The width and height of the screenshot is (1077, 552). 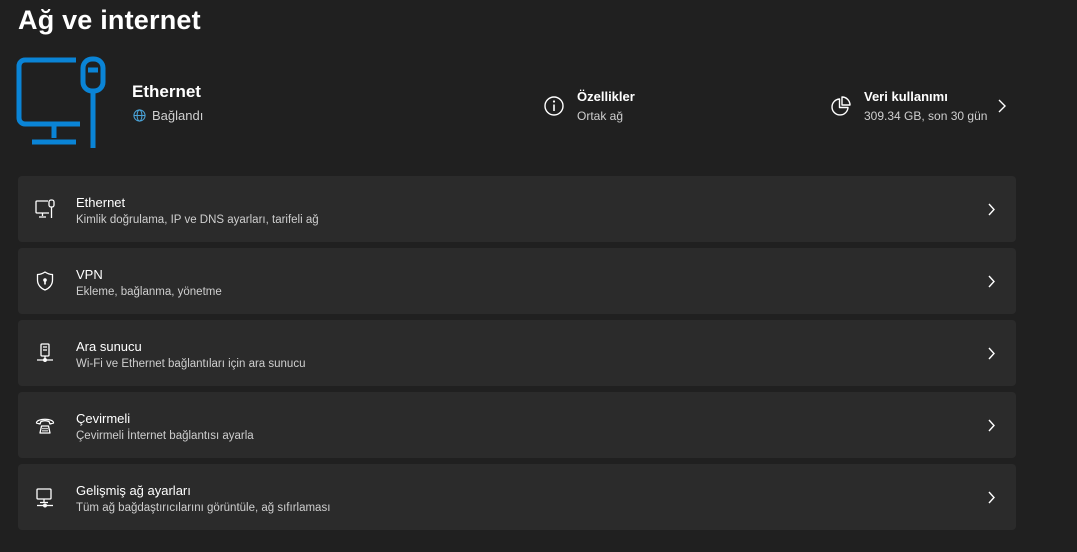 What do you see at coordinates (149, 292) in the screenshot?
I see `settings-item-subtitle: Ekleme, bağlanma, yönetme` at bounding box center [149, 292].